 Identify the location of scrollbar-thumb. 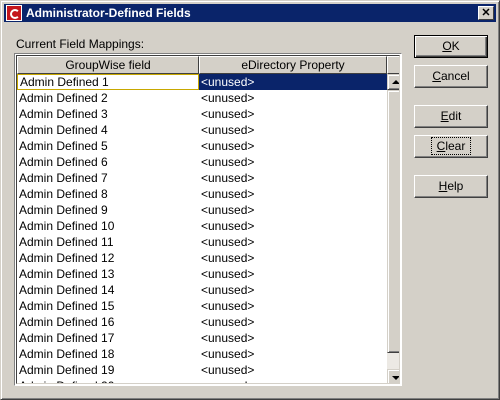
(393, 221).